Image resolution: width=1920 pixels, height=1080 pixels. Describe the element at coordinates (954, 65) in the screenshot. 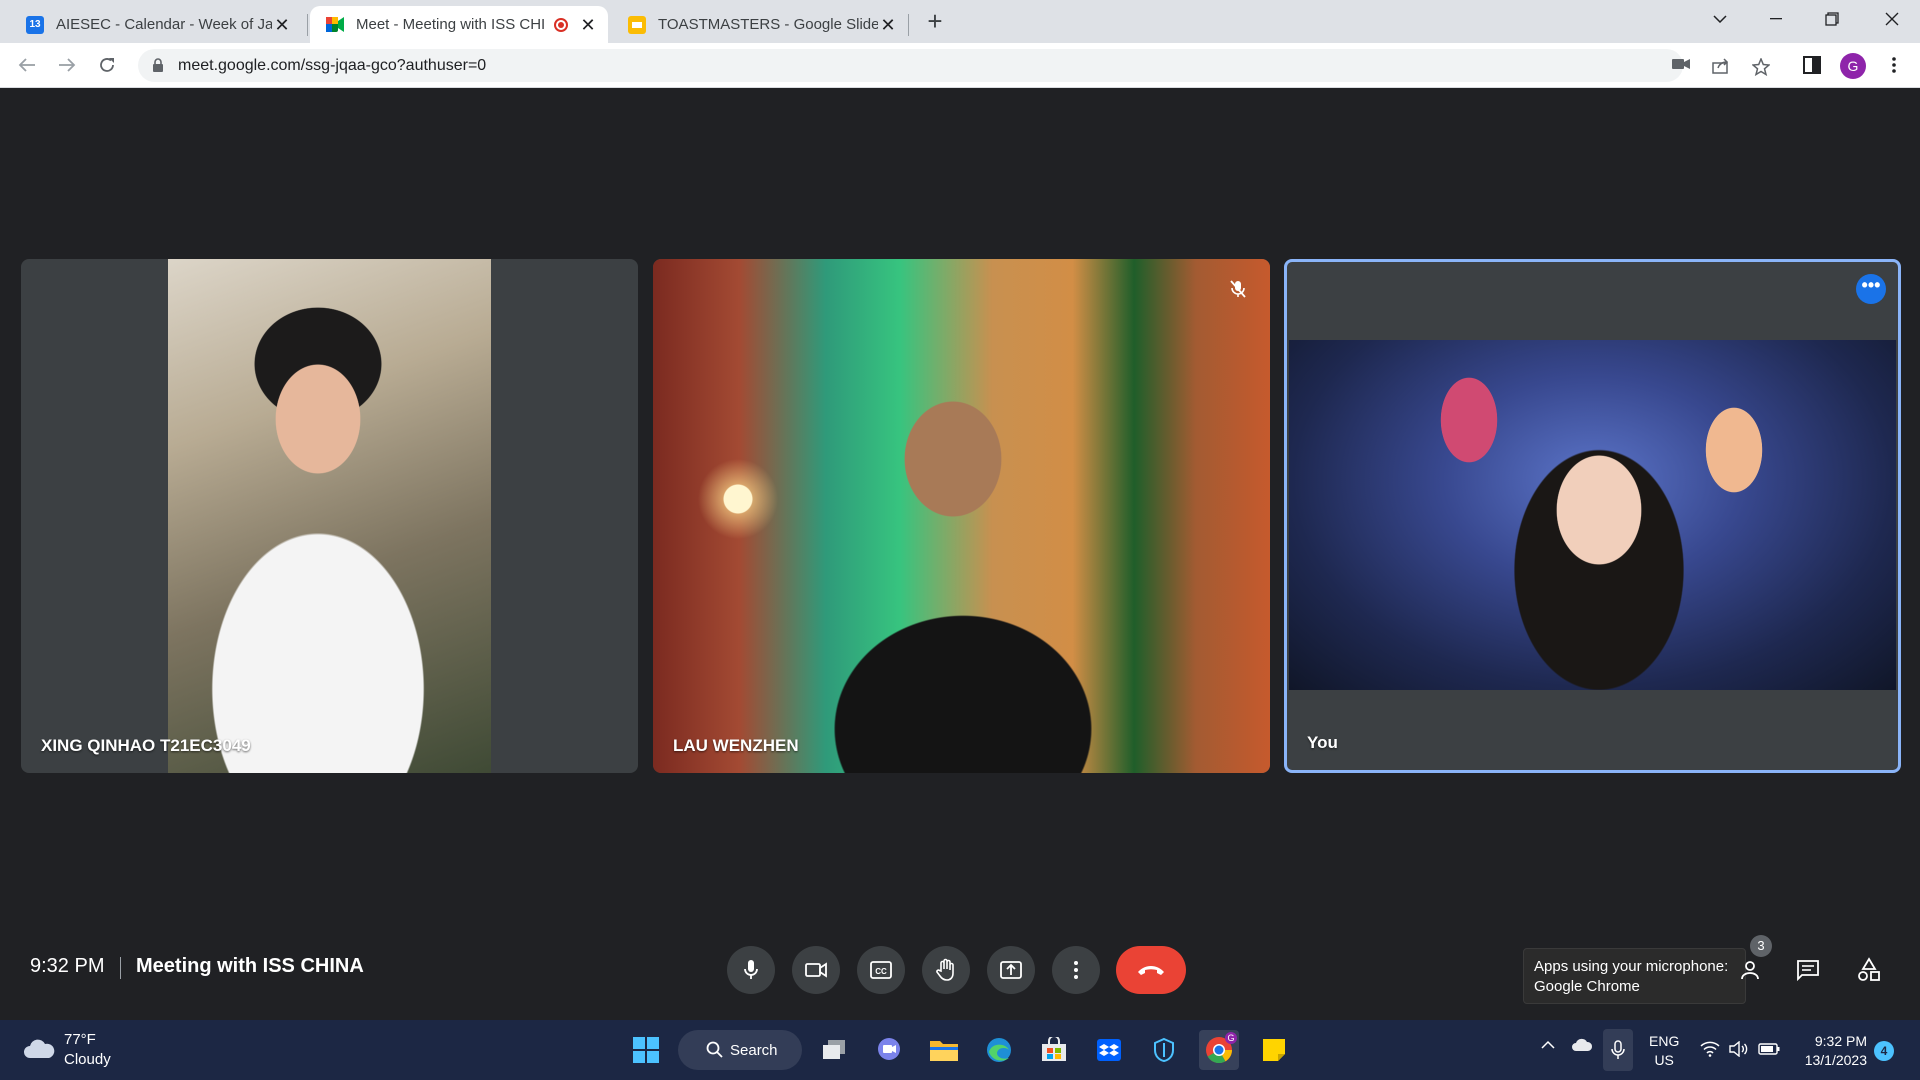

I see `address-bar: meet.google.com/ssg-jqaa-gco?authuser=0` at that location.